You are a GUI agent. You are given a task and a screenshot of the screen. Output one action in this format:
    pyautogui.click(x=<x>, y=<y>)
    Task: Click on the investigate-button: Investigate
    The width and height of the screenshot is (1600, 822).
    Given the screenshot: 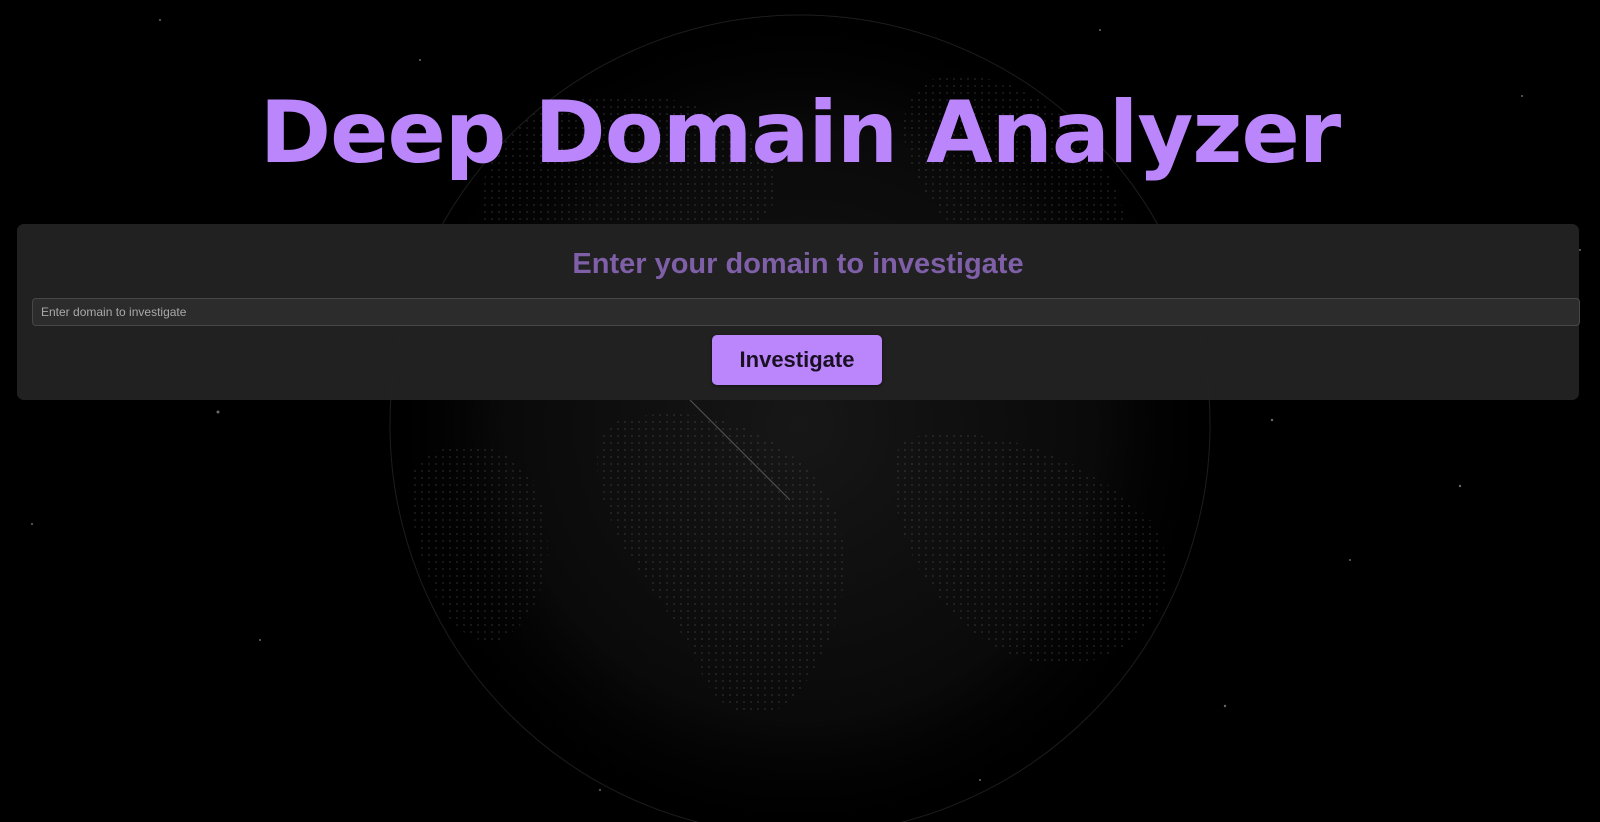 What is the action you would take?
    pyautogui.click(x=797, y=360)
    